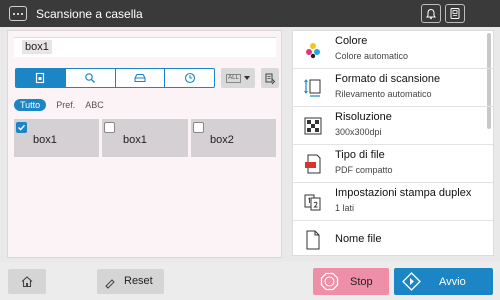 The image size is (500, 300). Describe the element at coordinates (313, 88) in the screenshot. I see `scan-size-icon` at that location.